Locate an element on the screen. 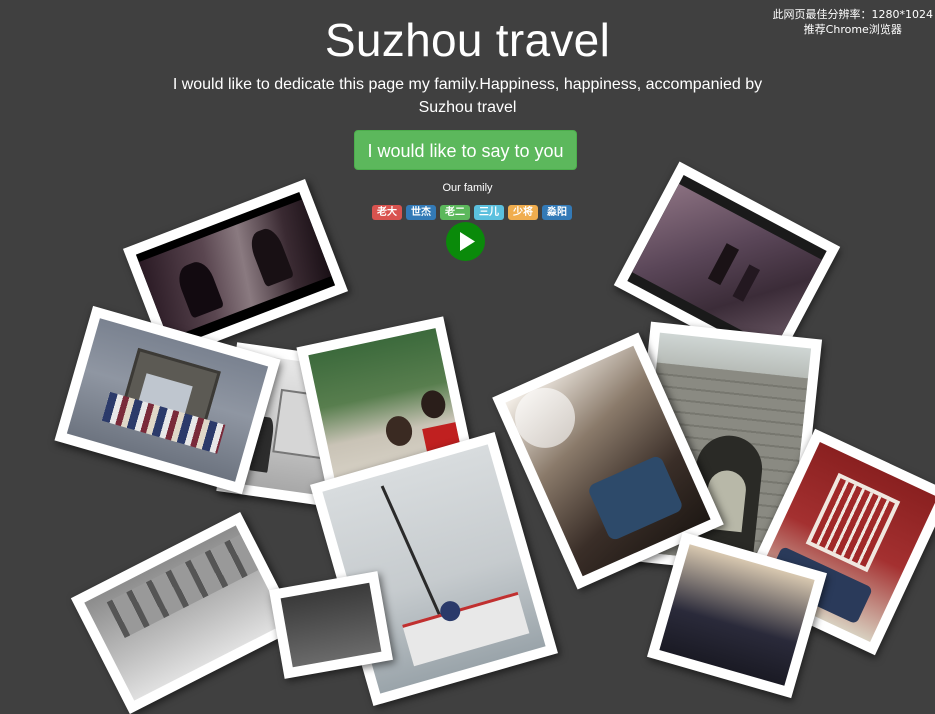 The image size is (935, 714). family-badges: 老大 世杰 老二 三儿 少将 淼阳 is located at coordinates (472, 212).